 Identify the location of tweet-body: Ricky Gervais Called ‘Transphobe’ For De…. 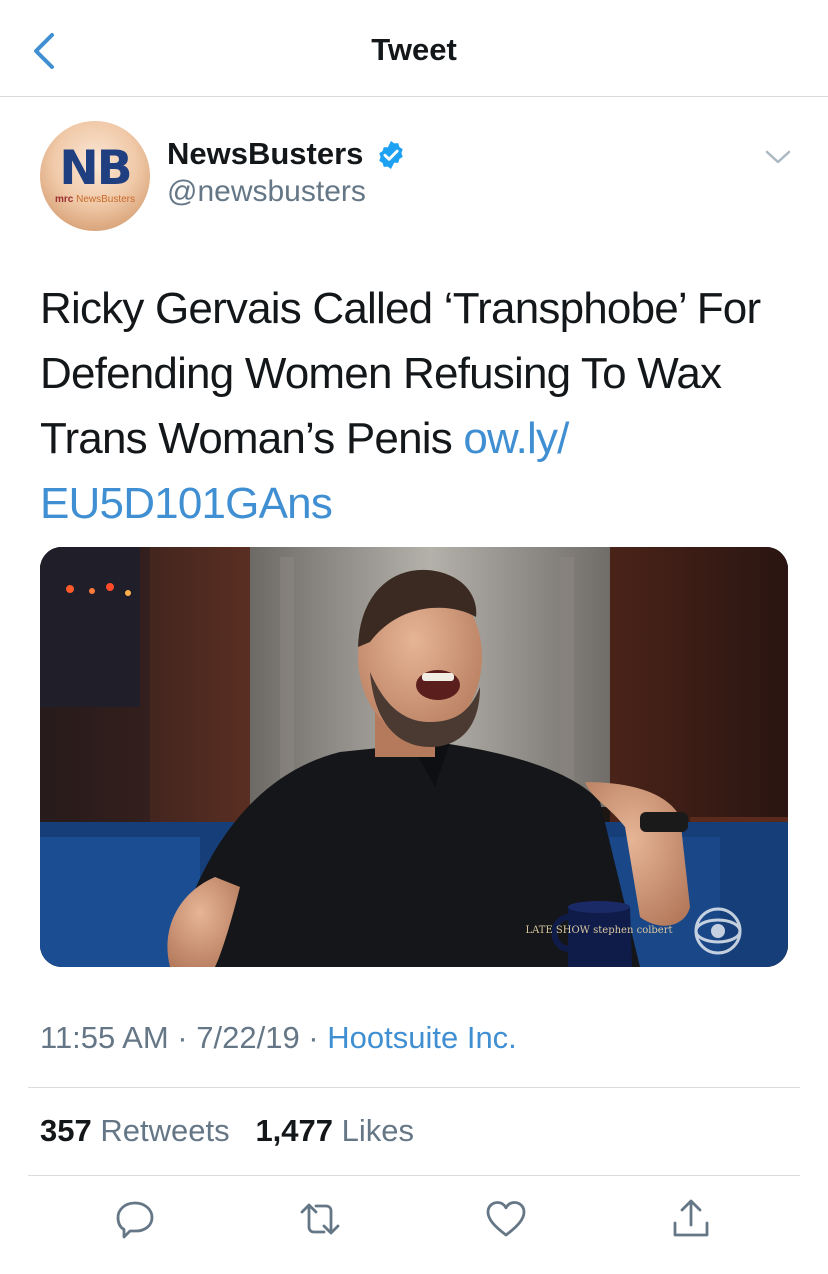
(400, 373).